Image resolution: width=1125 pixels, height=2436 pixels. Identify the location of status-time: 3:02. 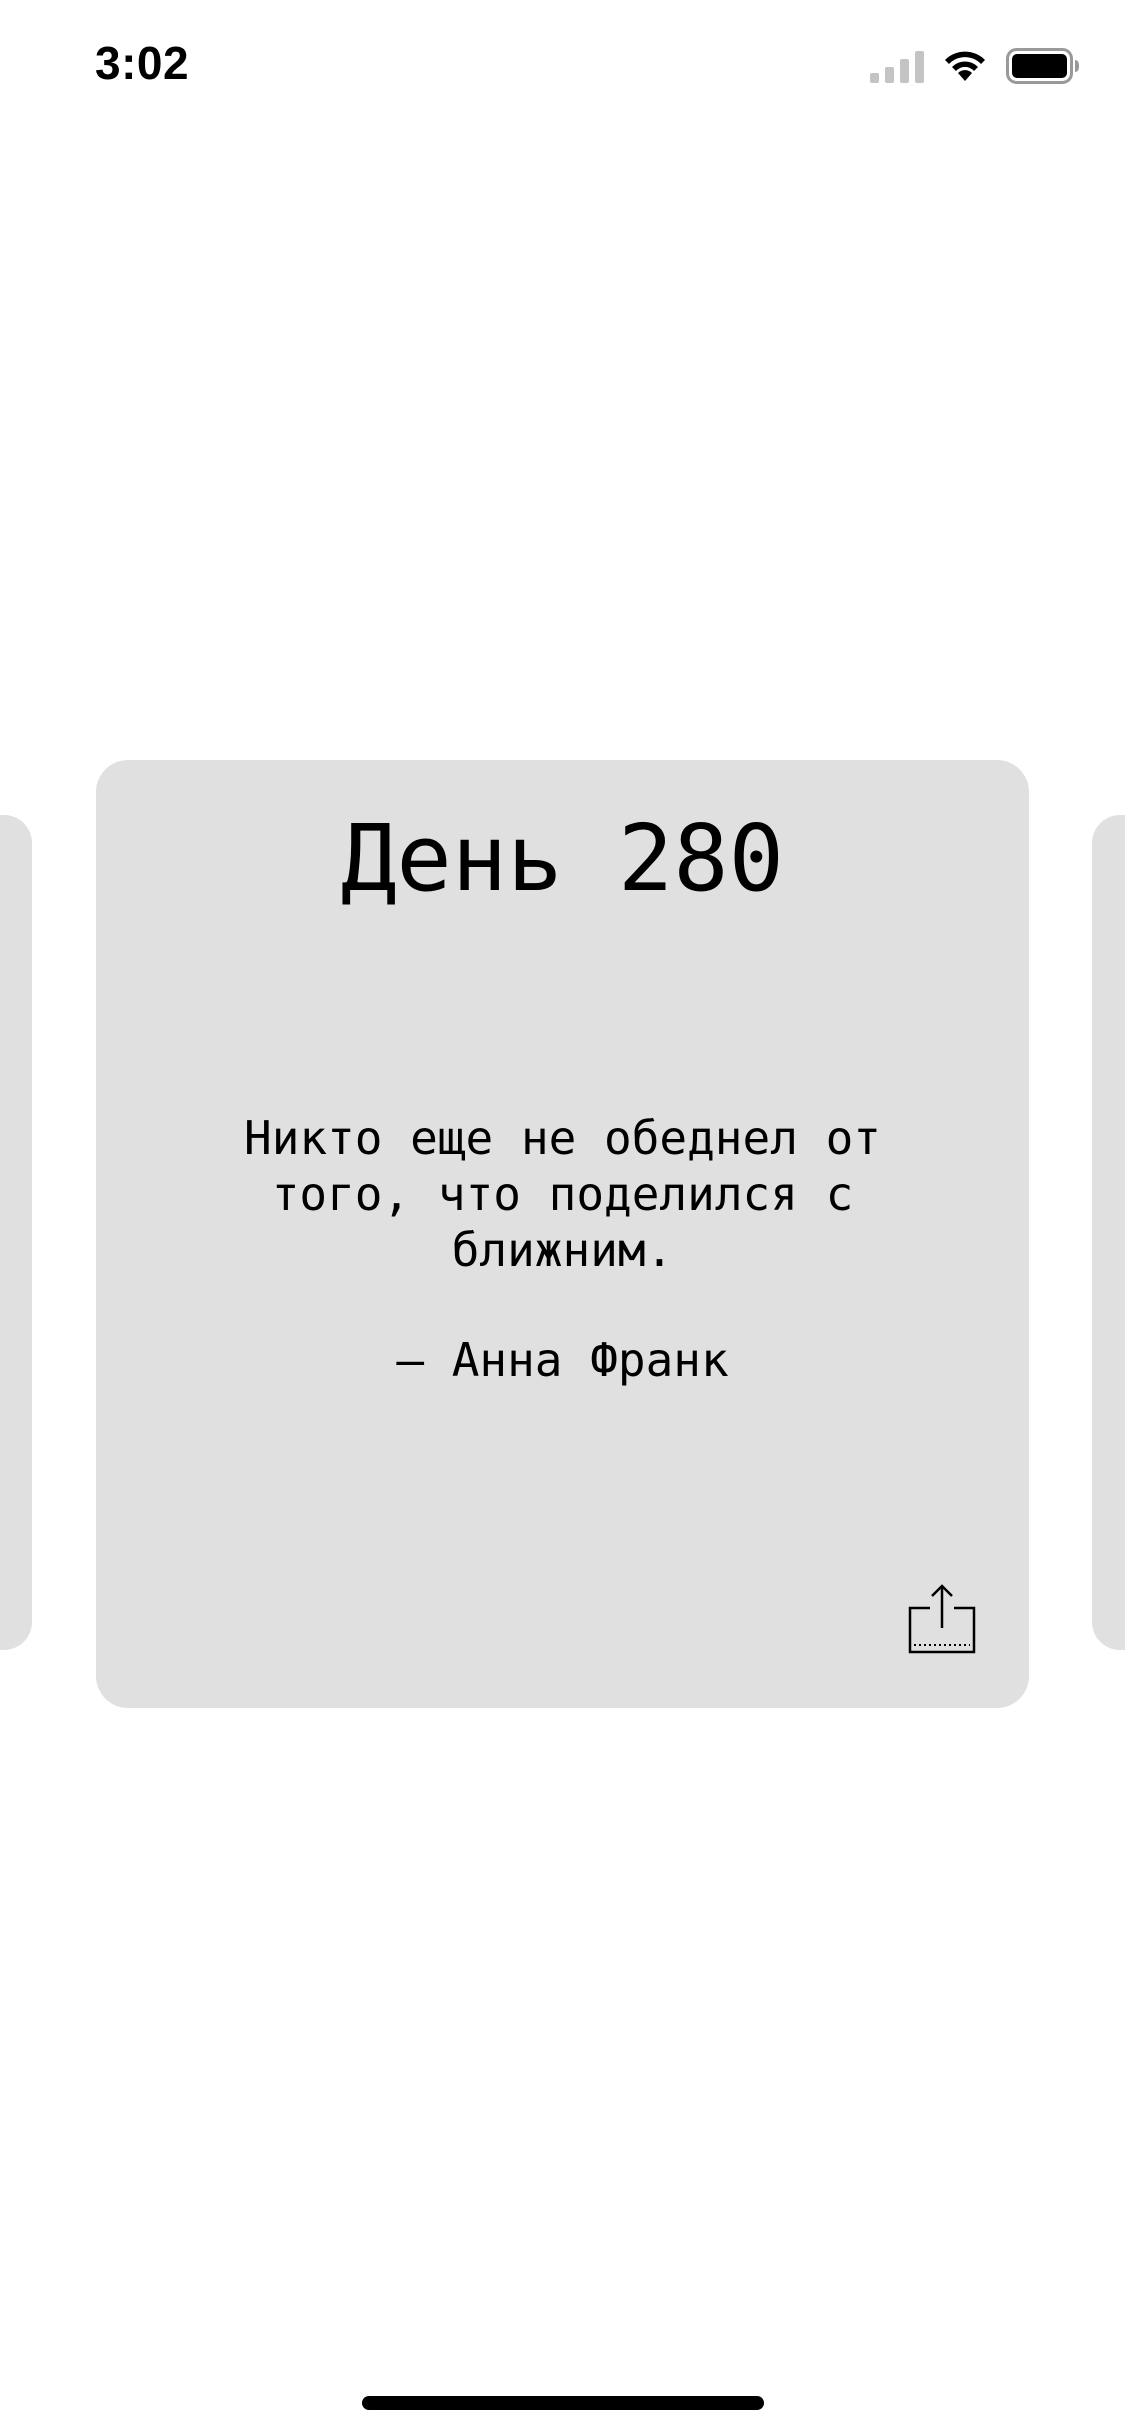
(142, 63).